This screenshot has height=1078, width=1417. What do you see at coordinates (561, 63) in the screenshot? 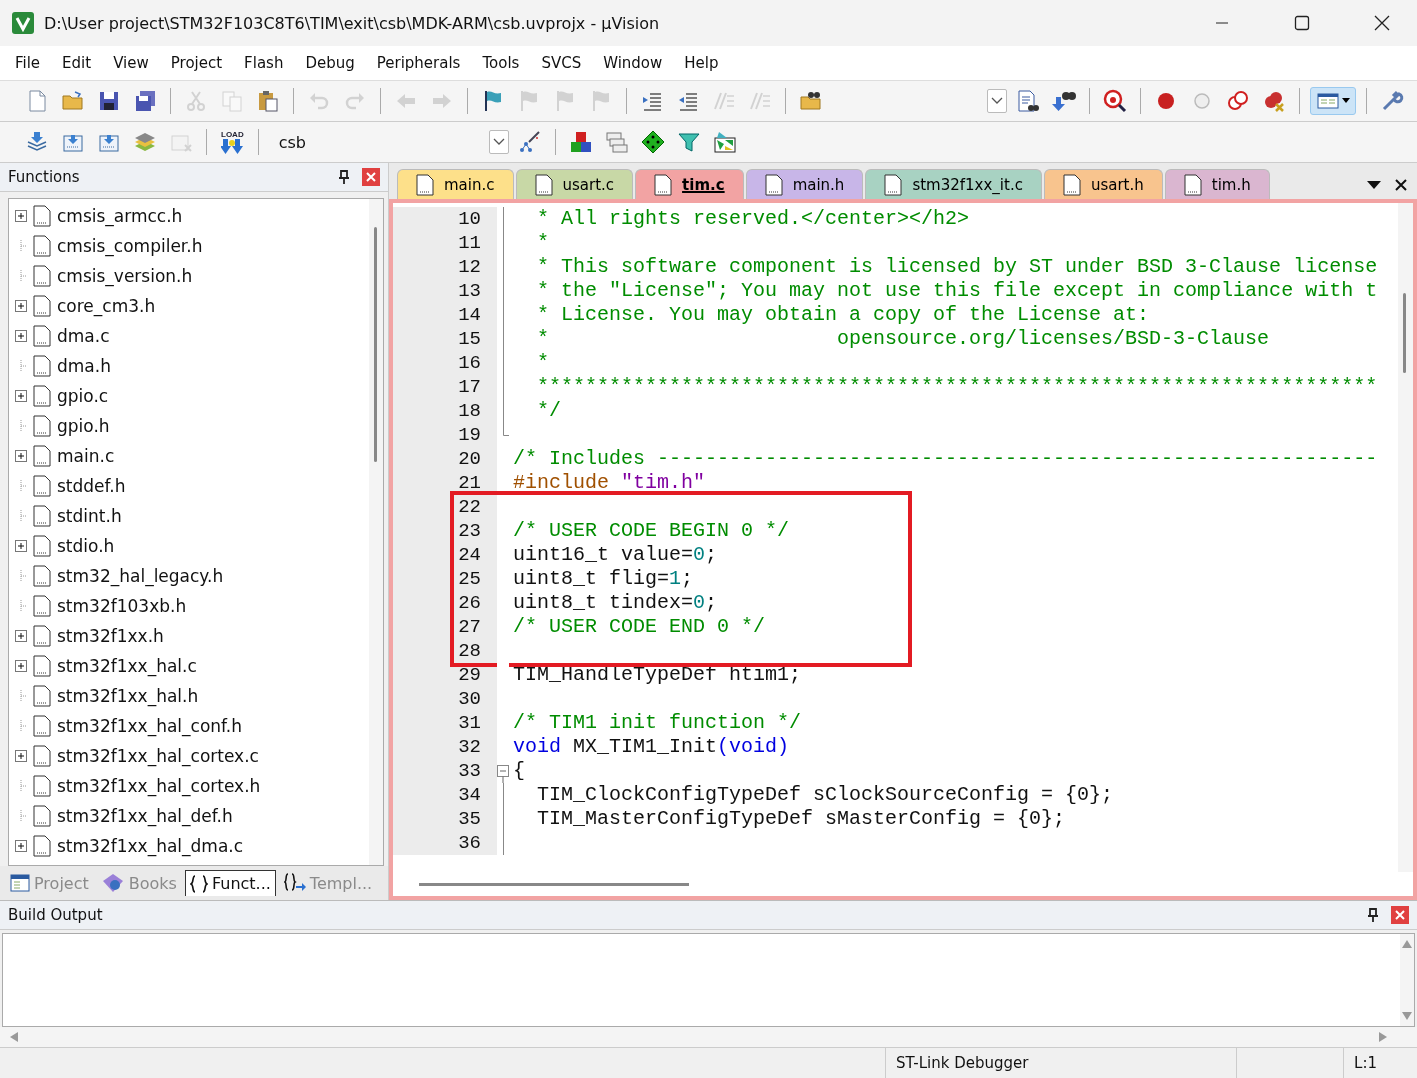
I see `menu-item: SVCS` at bounding box center [561, 63].